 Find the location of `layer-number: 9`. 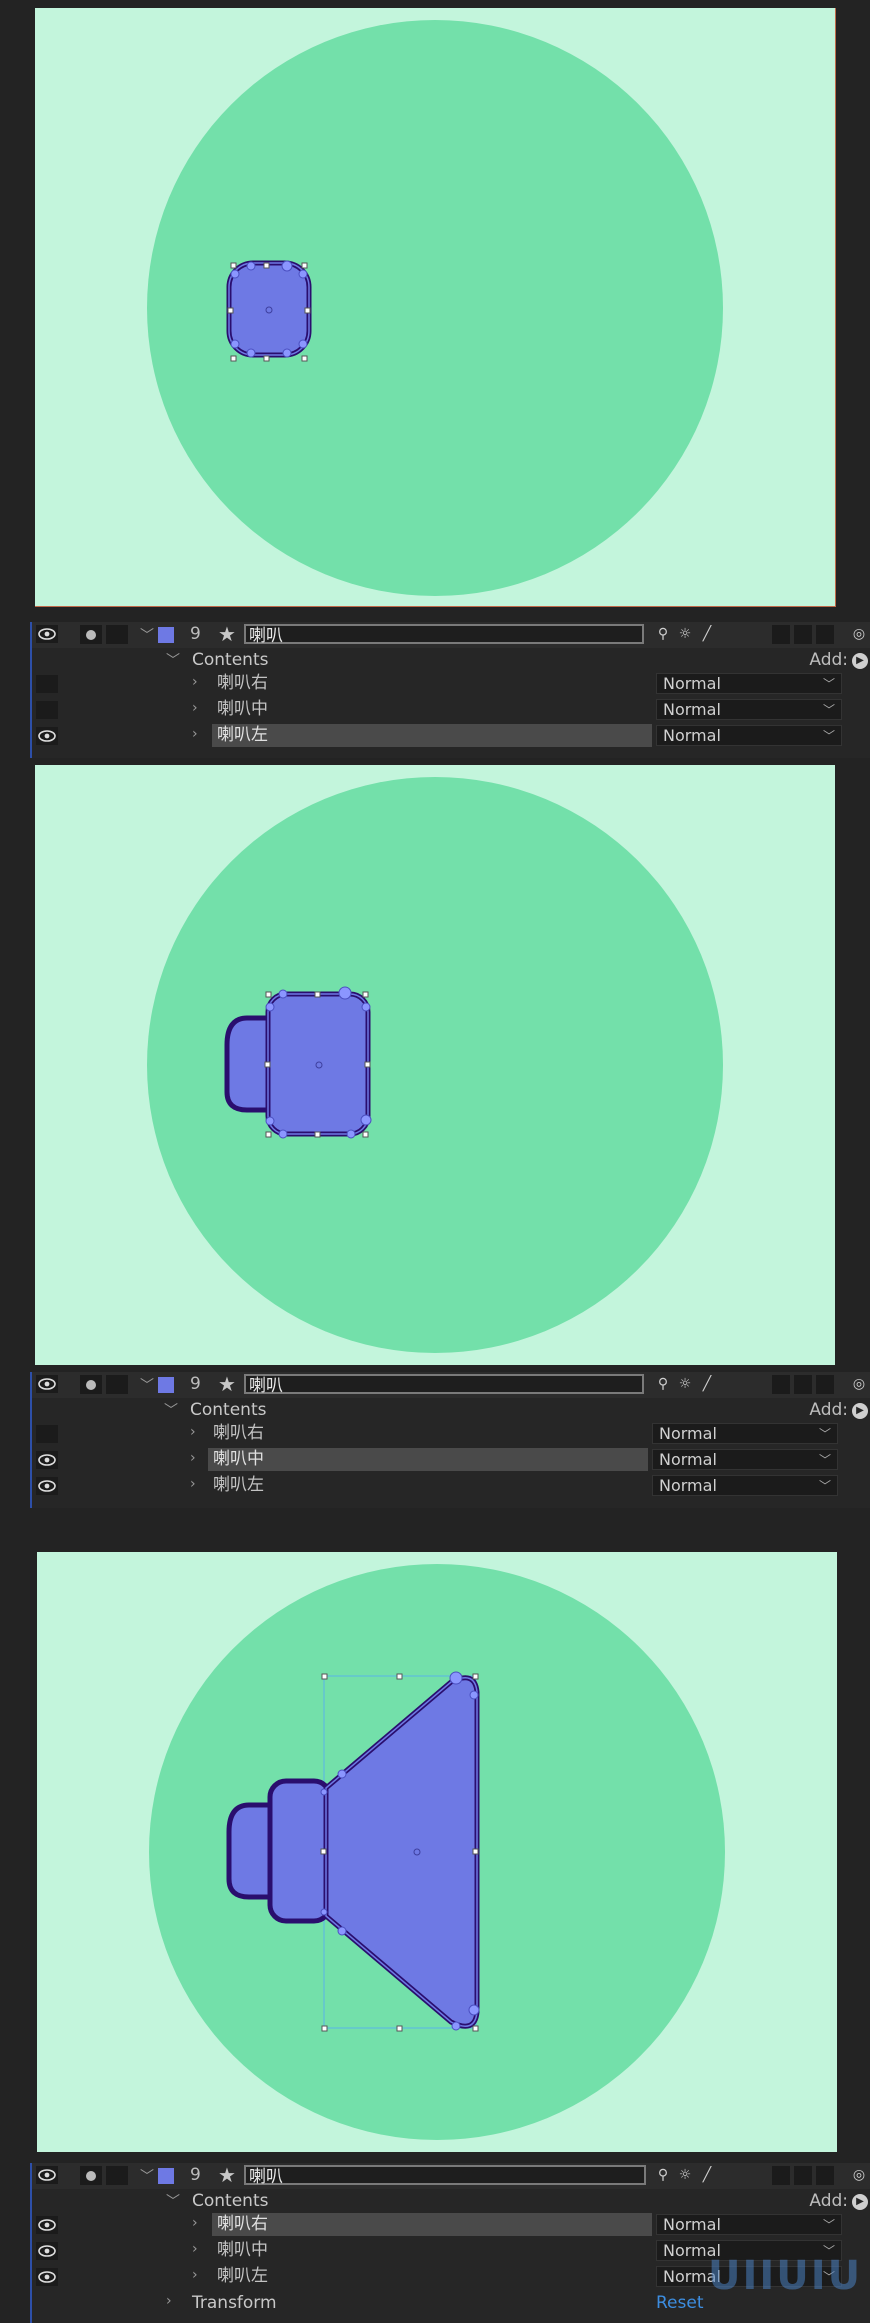

layer-number: 9 is located at coordinates (195, 2175).